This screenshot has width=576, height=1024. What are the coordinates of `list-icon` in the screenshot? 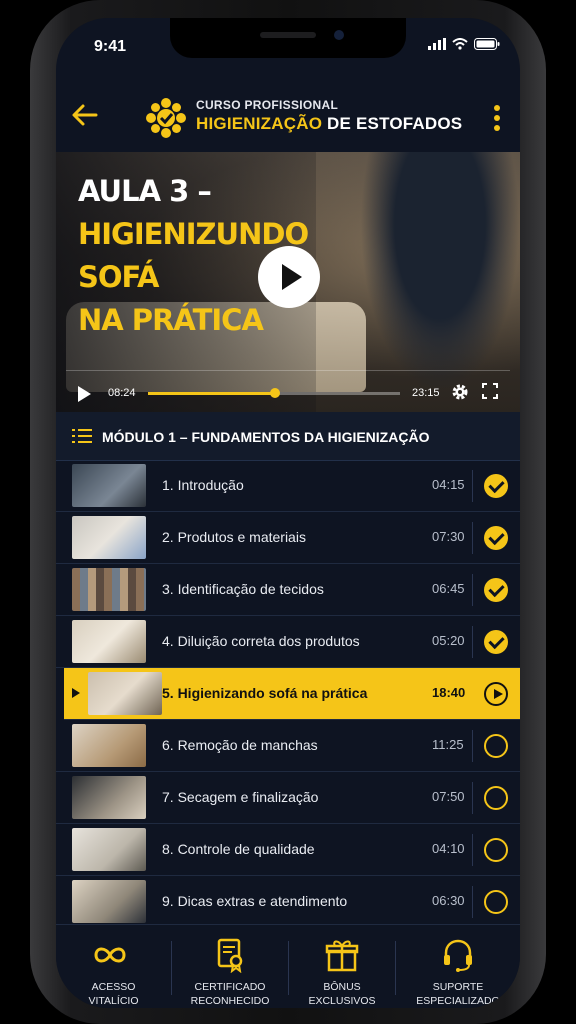 It's located at (82, 436).